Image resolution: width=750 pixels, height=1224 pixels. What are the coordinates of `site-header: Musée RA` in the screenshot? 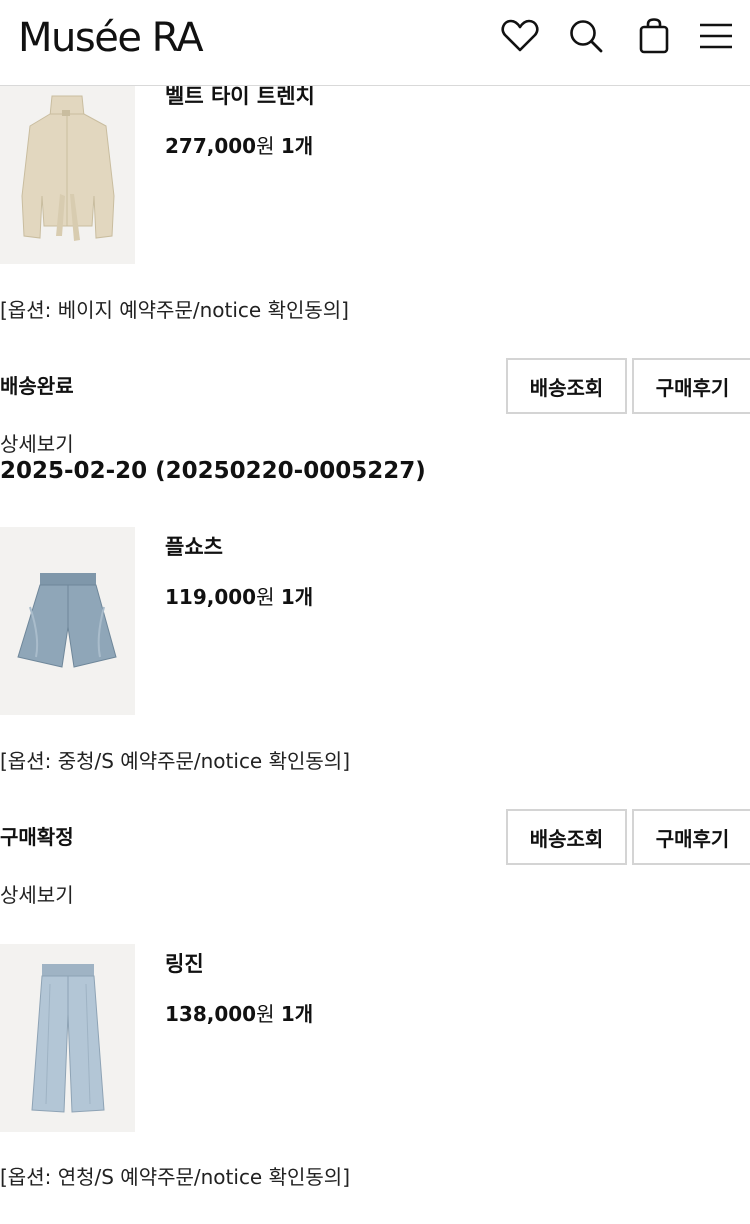 It's located at (375, 43).